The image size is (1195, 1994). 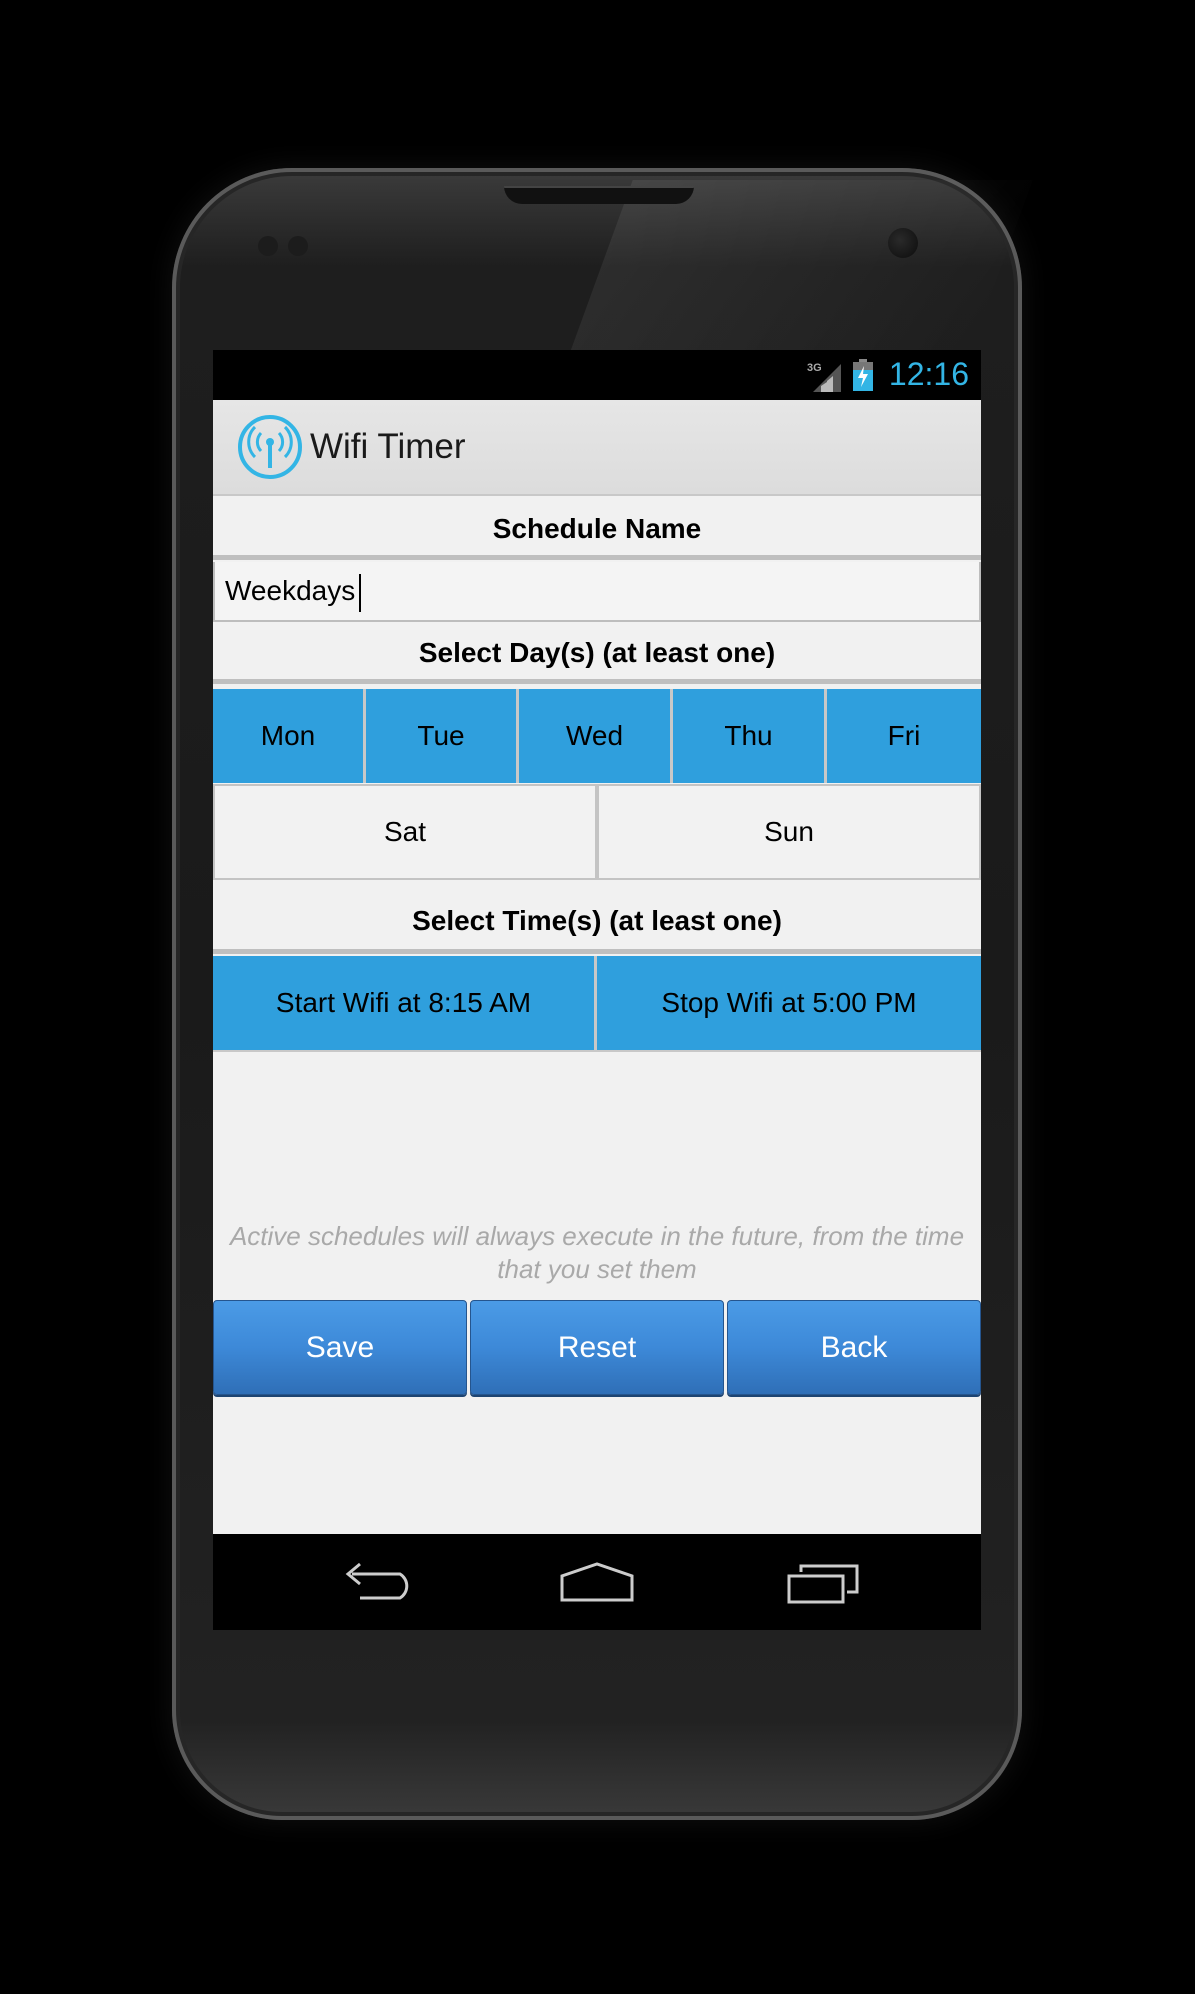 What do you see at coordinates (270, 447) in the screenshot?
I see `wifi-antenna-icon` at bounding box center [270, 447].